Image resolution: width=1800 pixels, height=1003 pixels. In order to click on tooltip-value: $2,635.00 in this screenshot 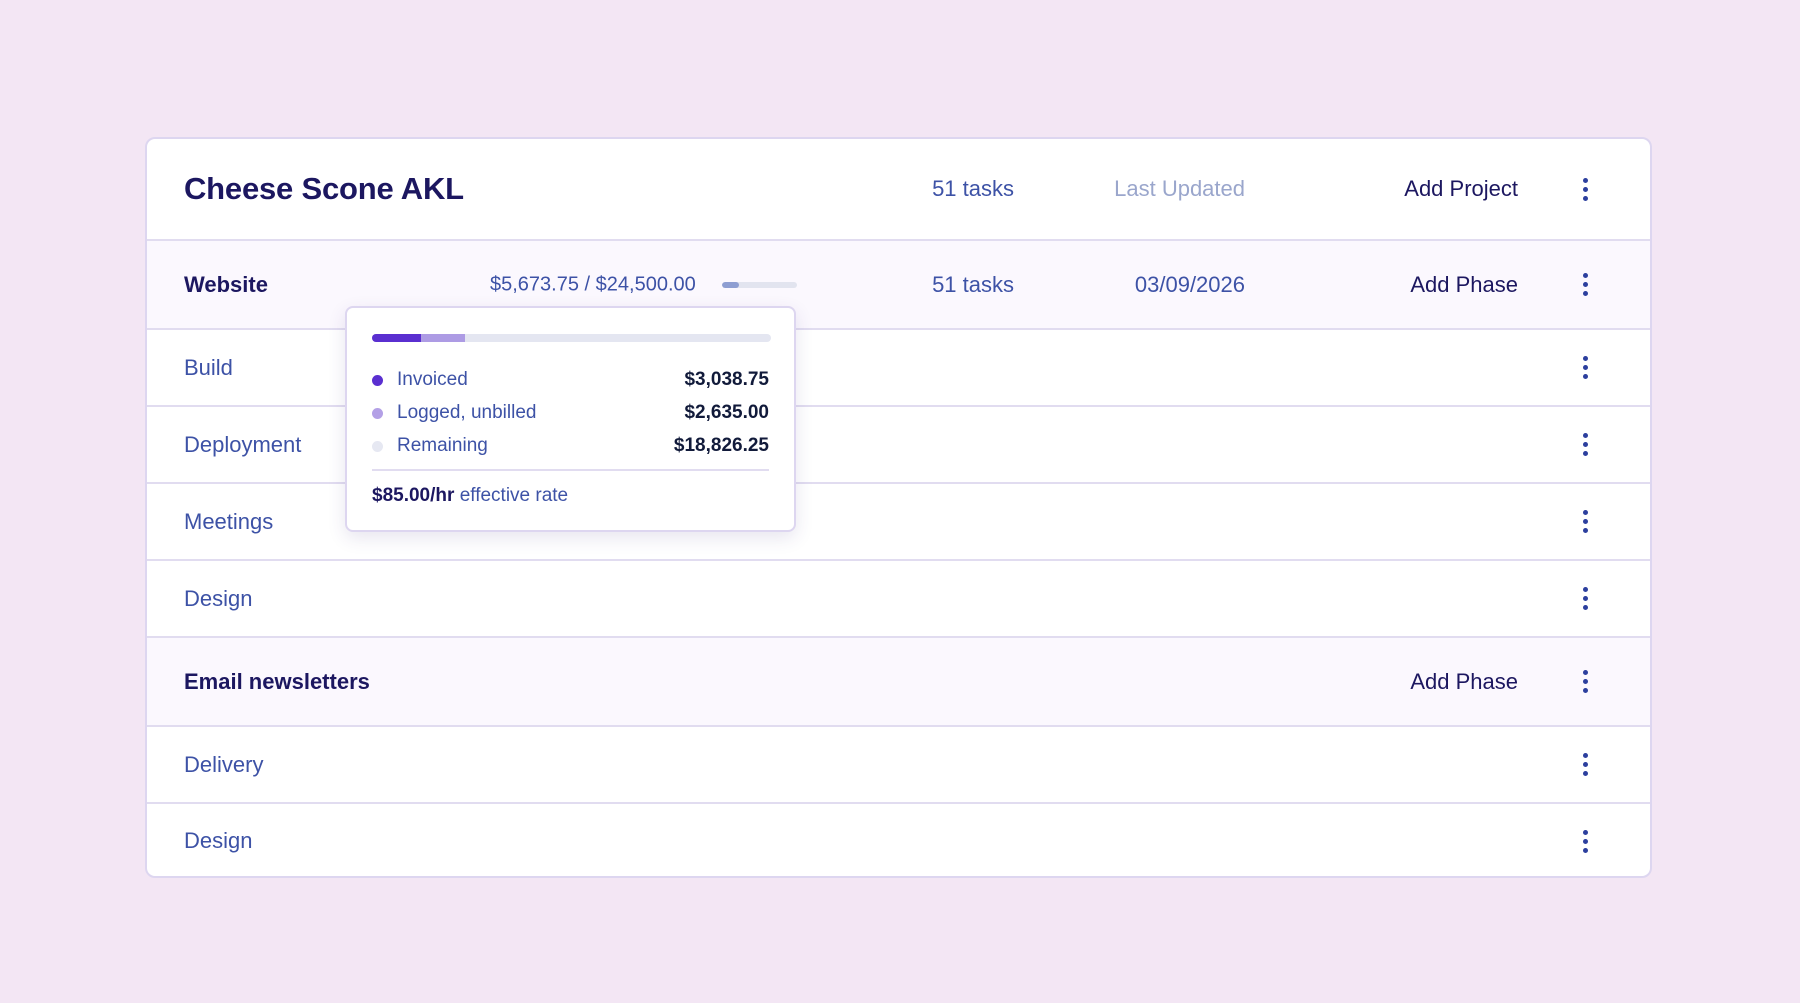, I will do `click(726, 412)`.